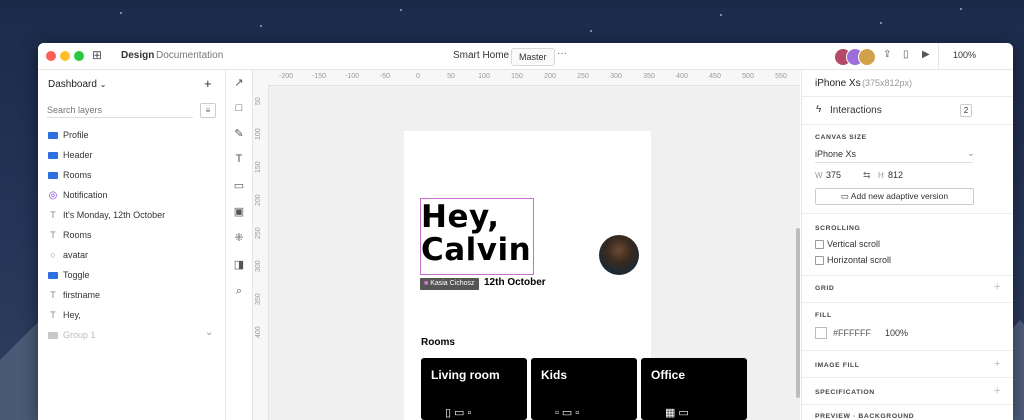  What do you see at coordinates (856, 110) in the screenshot?
I see `interactions-label: Interactions` at bounding box center [856, 110].